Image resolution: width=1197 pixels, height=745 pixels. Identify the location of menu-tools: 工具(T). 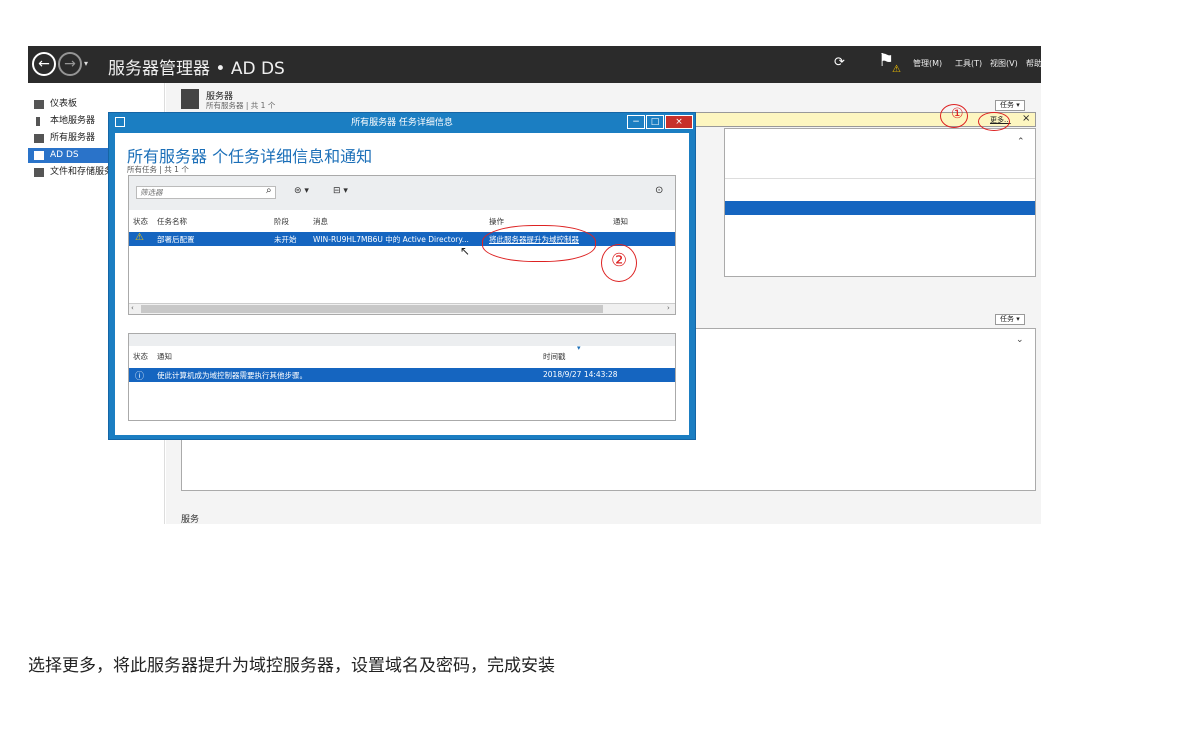
(968, 63).